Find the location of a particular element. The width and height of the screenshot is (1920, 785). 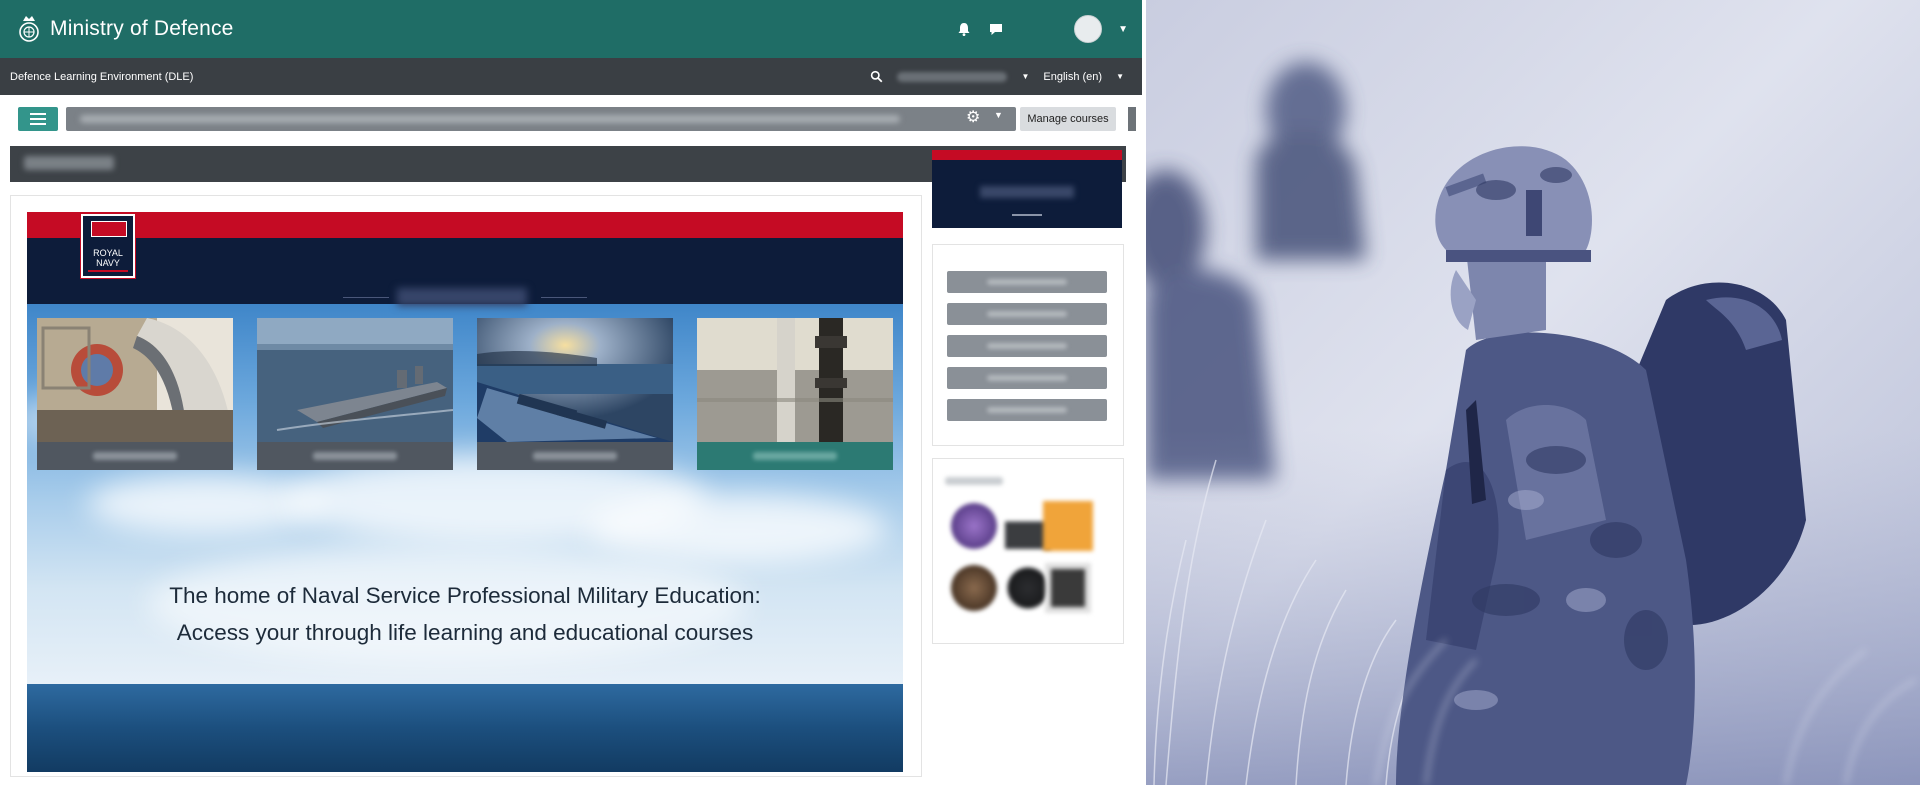

banner-title-redacted is located at coordinates (462, 297).